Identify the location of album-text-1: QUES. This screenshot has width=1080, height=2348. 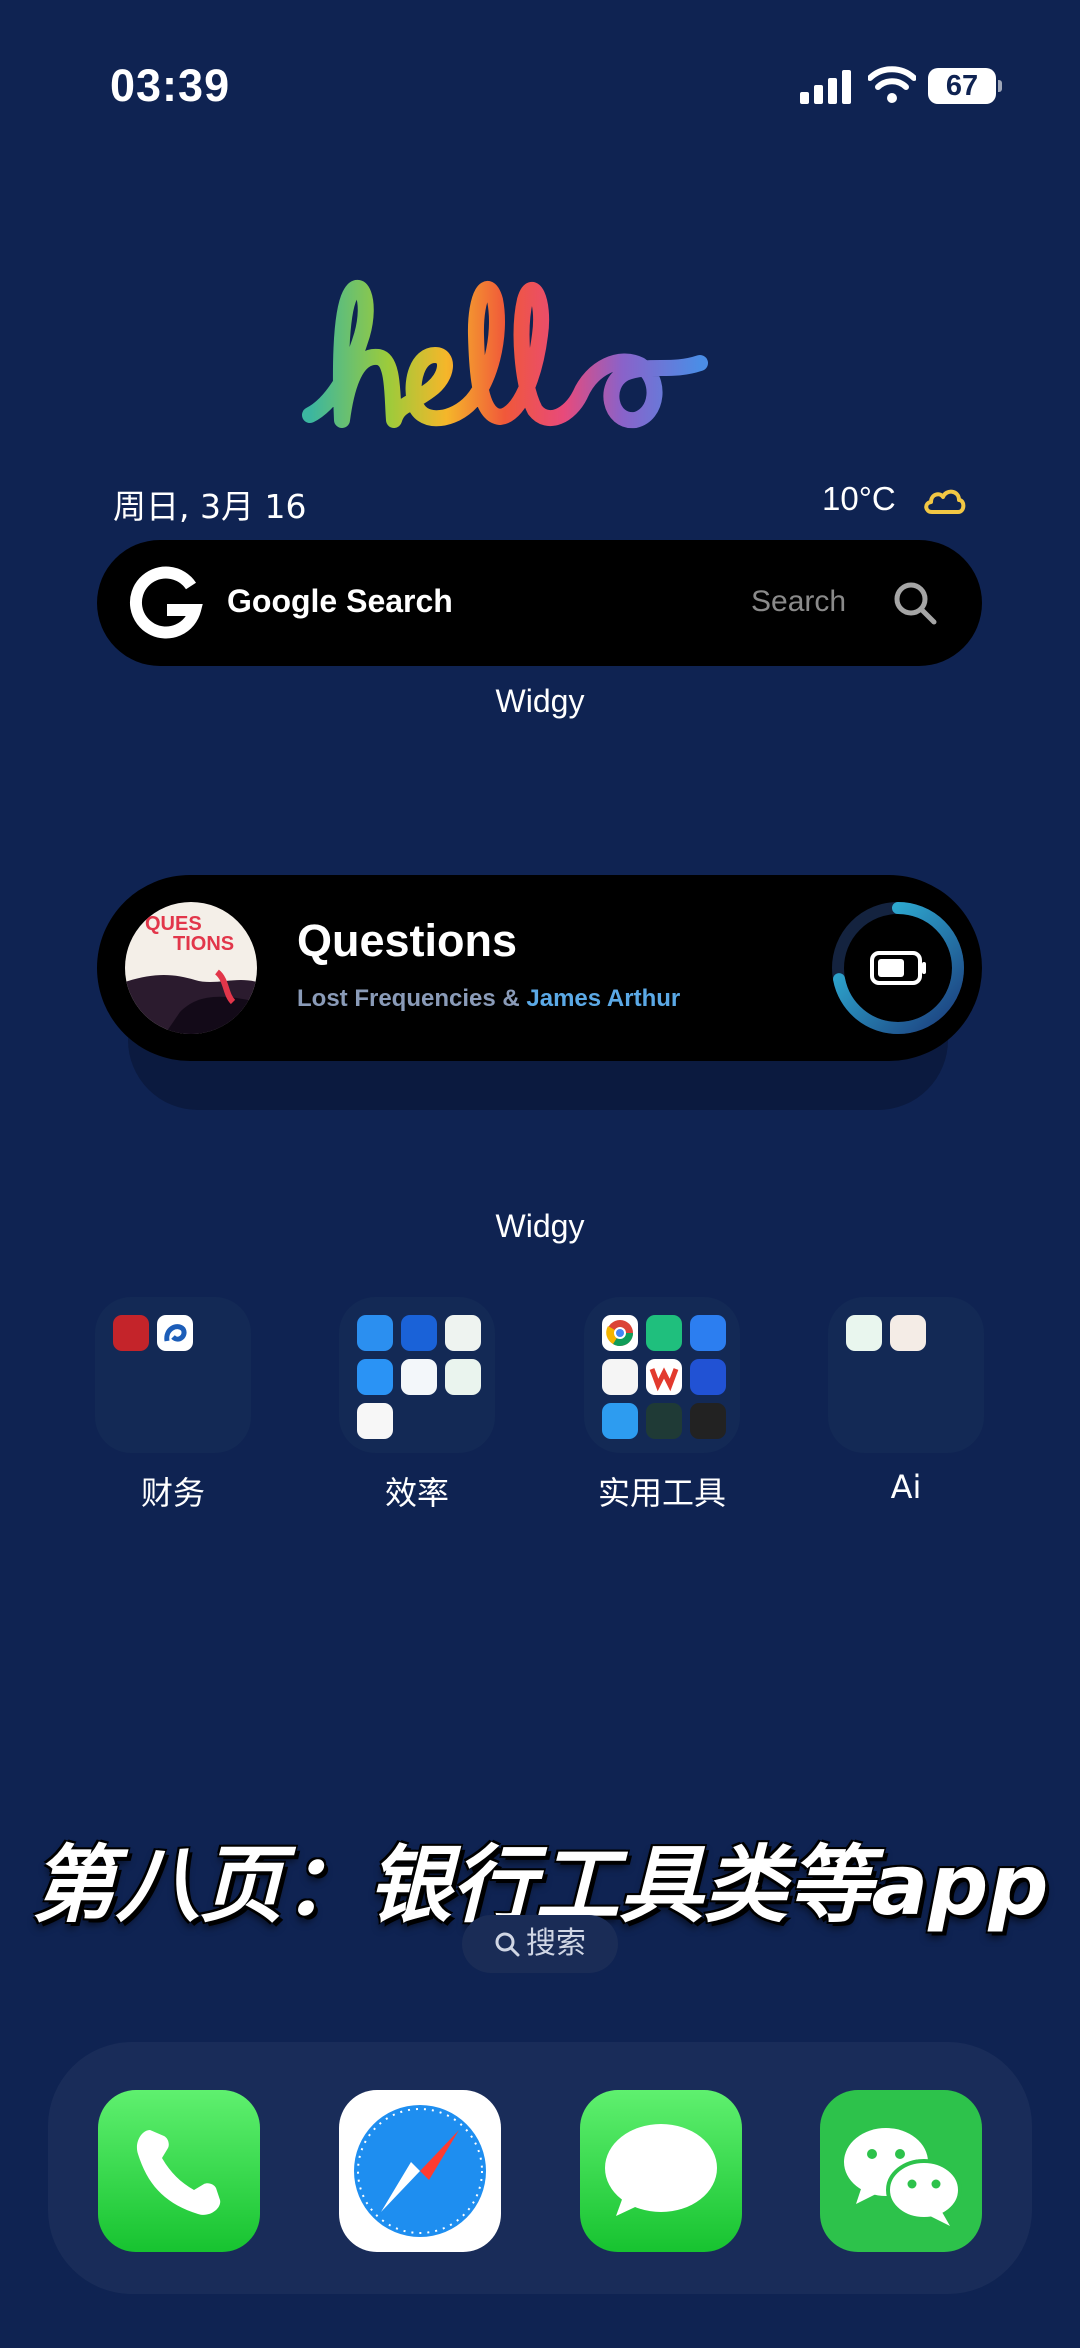
(173, 924).